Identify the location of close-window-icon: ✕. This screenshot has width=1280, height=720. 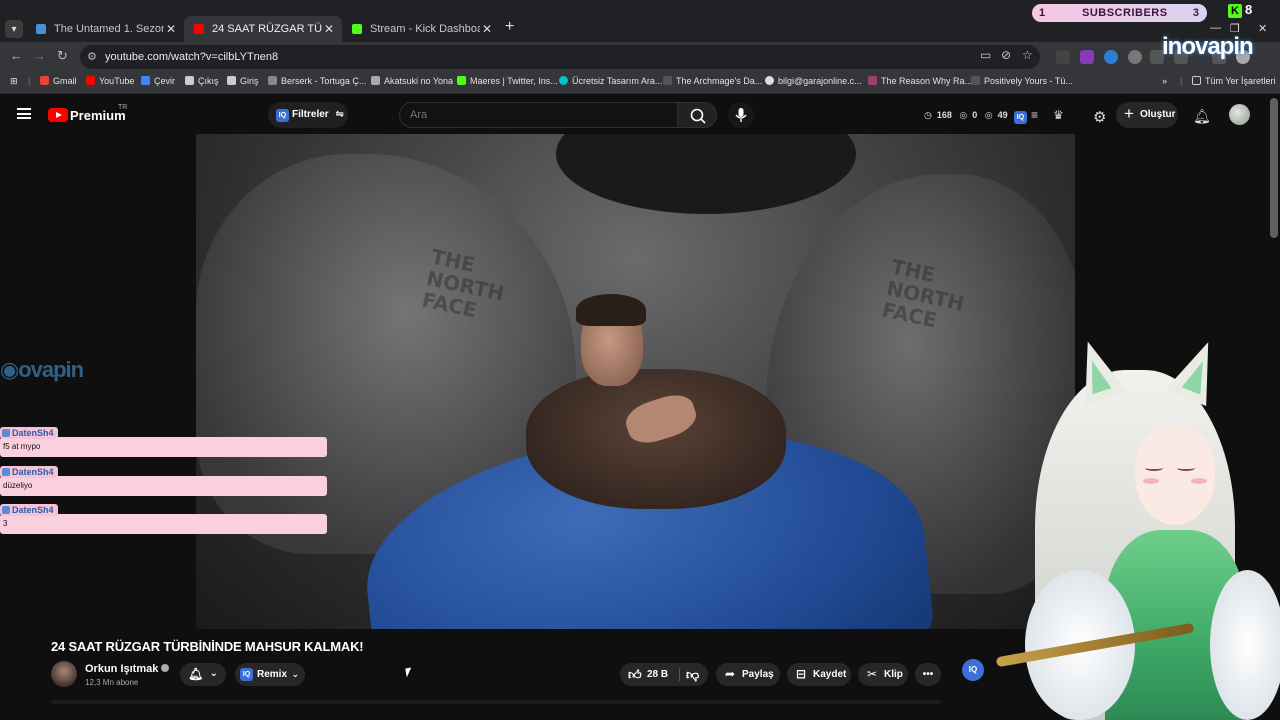
(1262, 28).